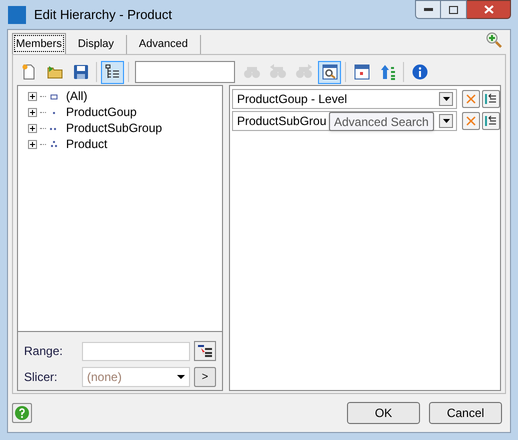 The image size is (518, 440). I want to click on calendar-icon, so click(362, 72).